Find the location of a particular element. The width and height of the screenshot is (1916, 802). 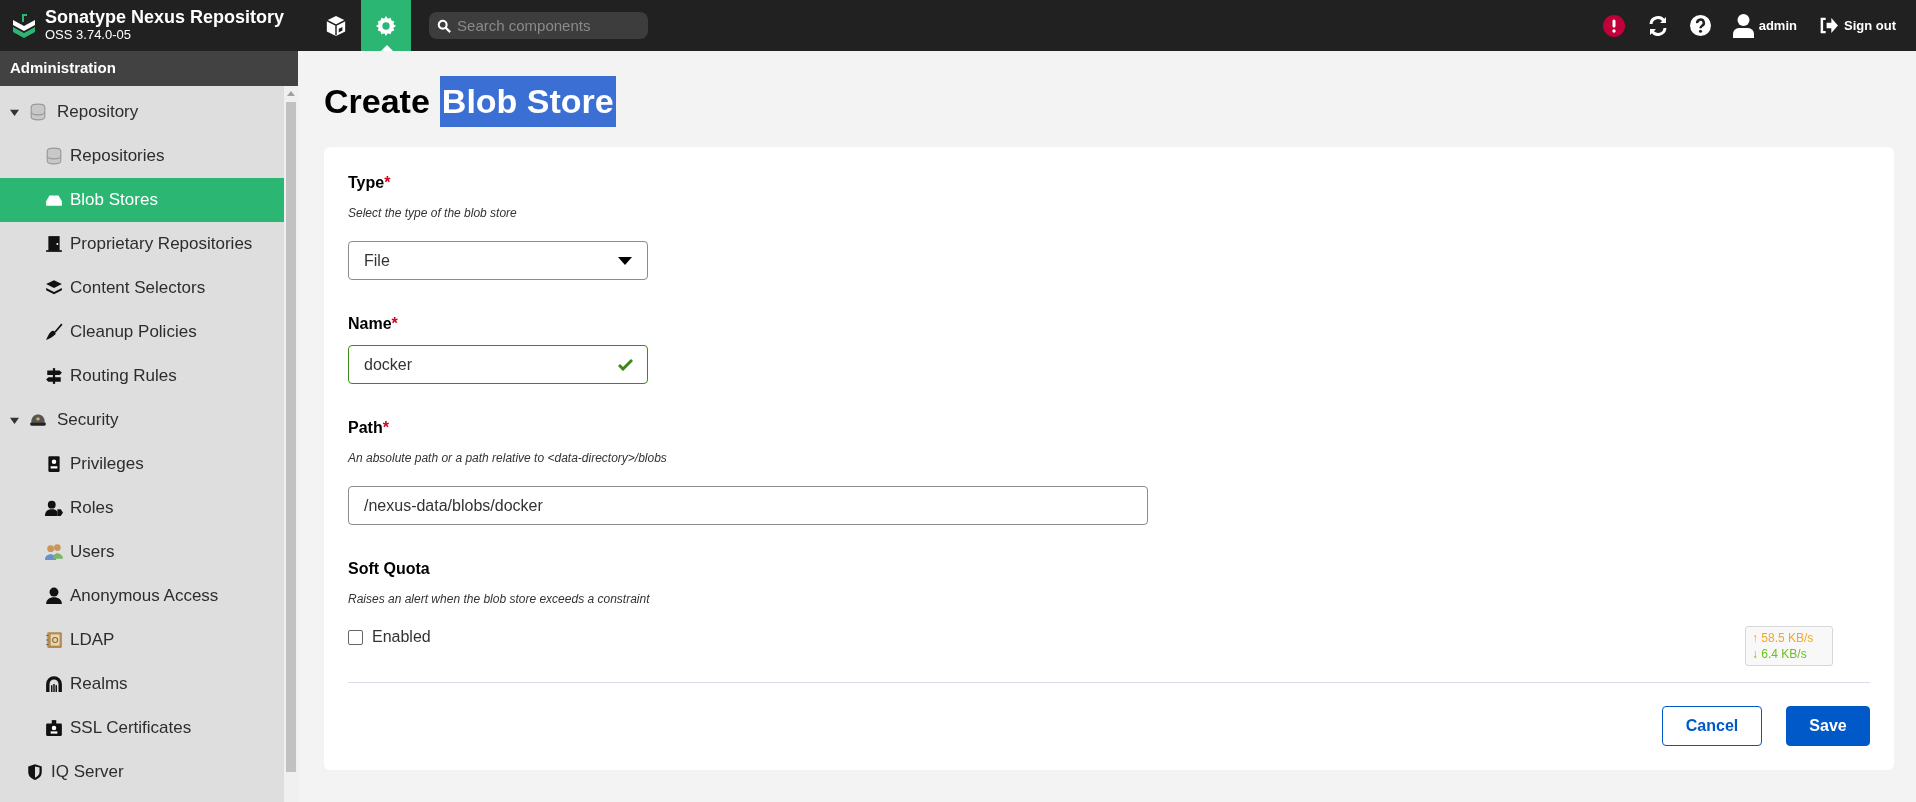

scrollbar-thumb is located at coordinates (291, 437).